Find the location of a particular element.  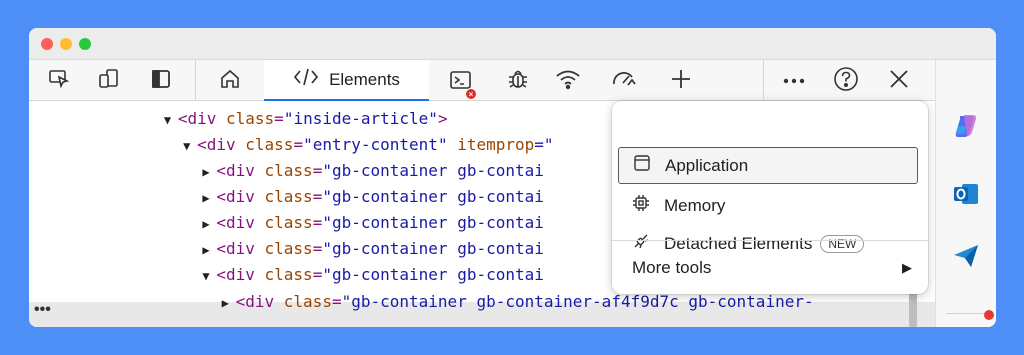

close-window-button is located at coordinates (47, 44).